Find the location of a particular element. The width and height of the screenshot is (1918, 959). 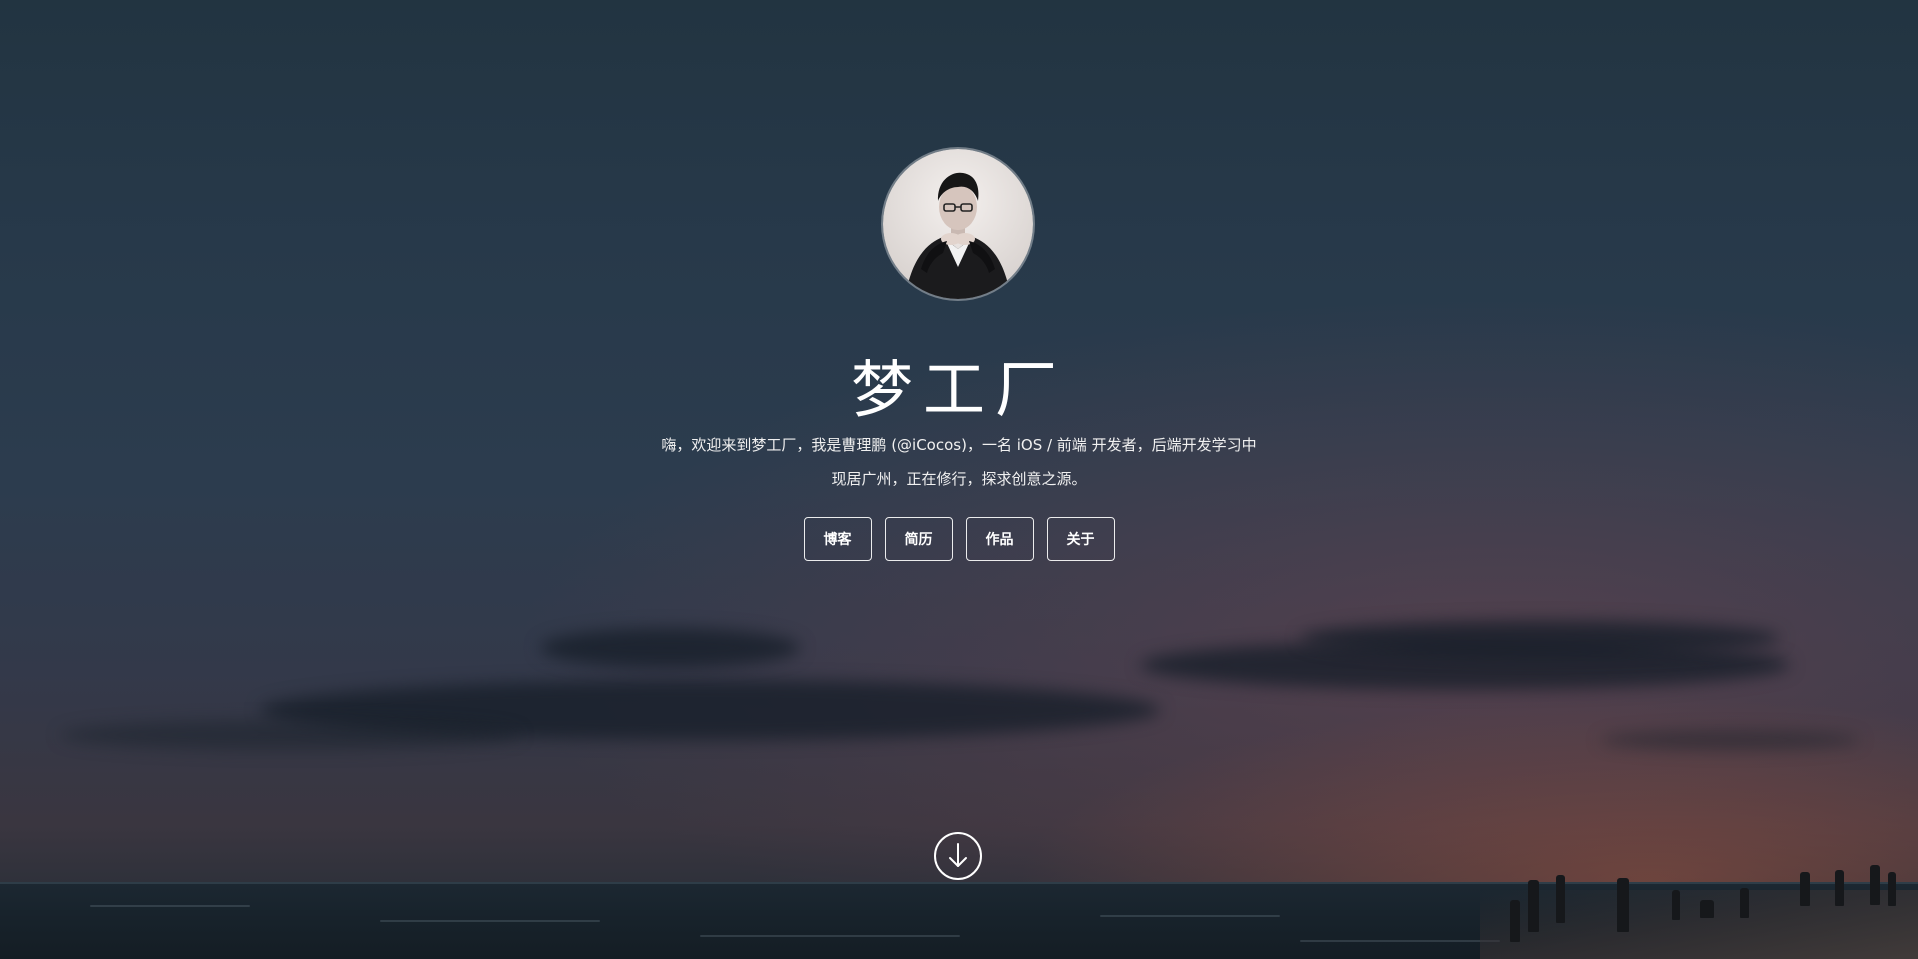

nav-button-works: 作品 is located at coordinates (999, 539).